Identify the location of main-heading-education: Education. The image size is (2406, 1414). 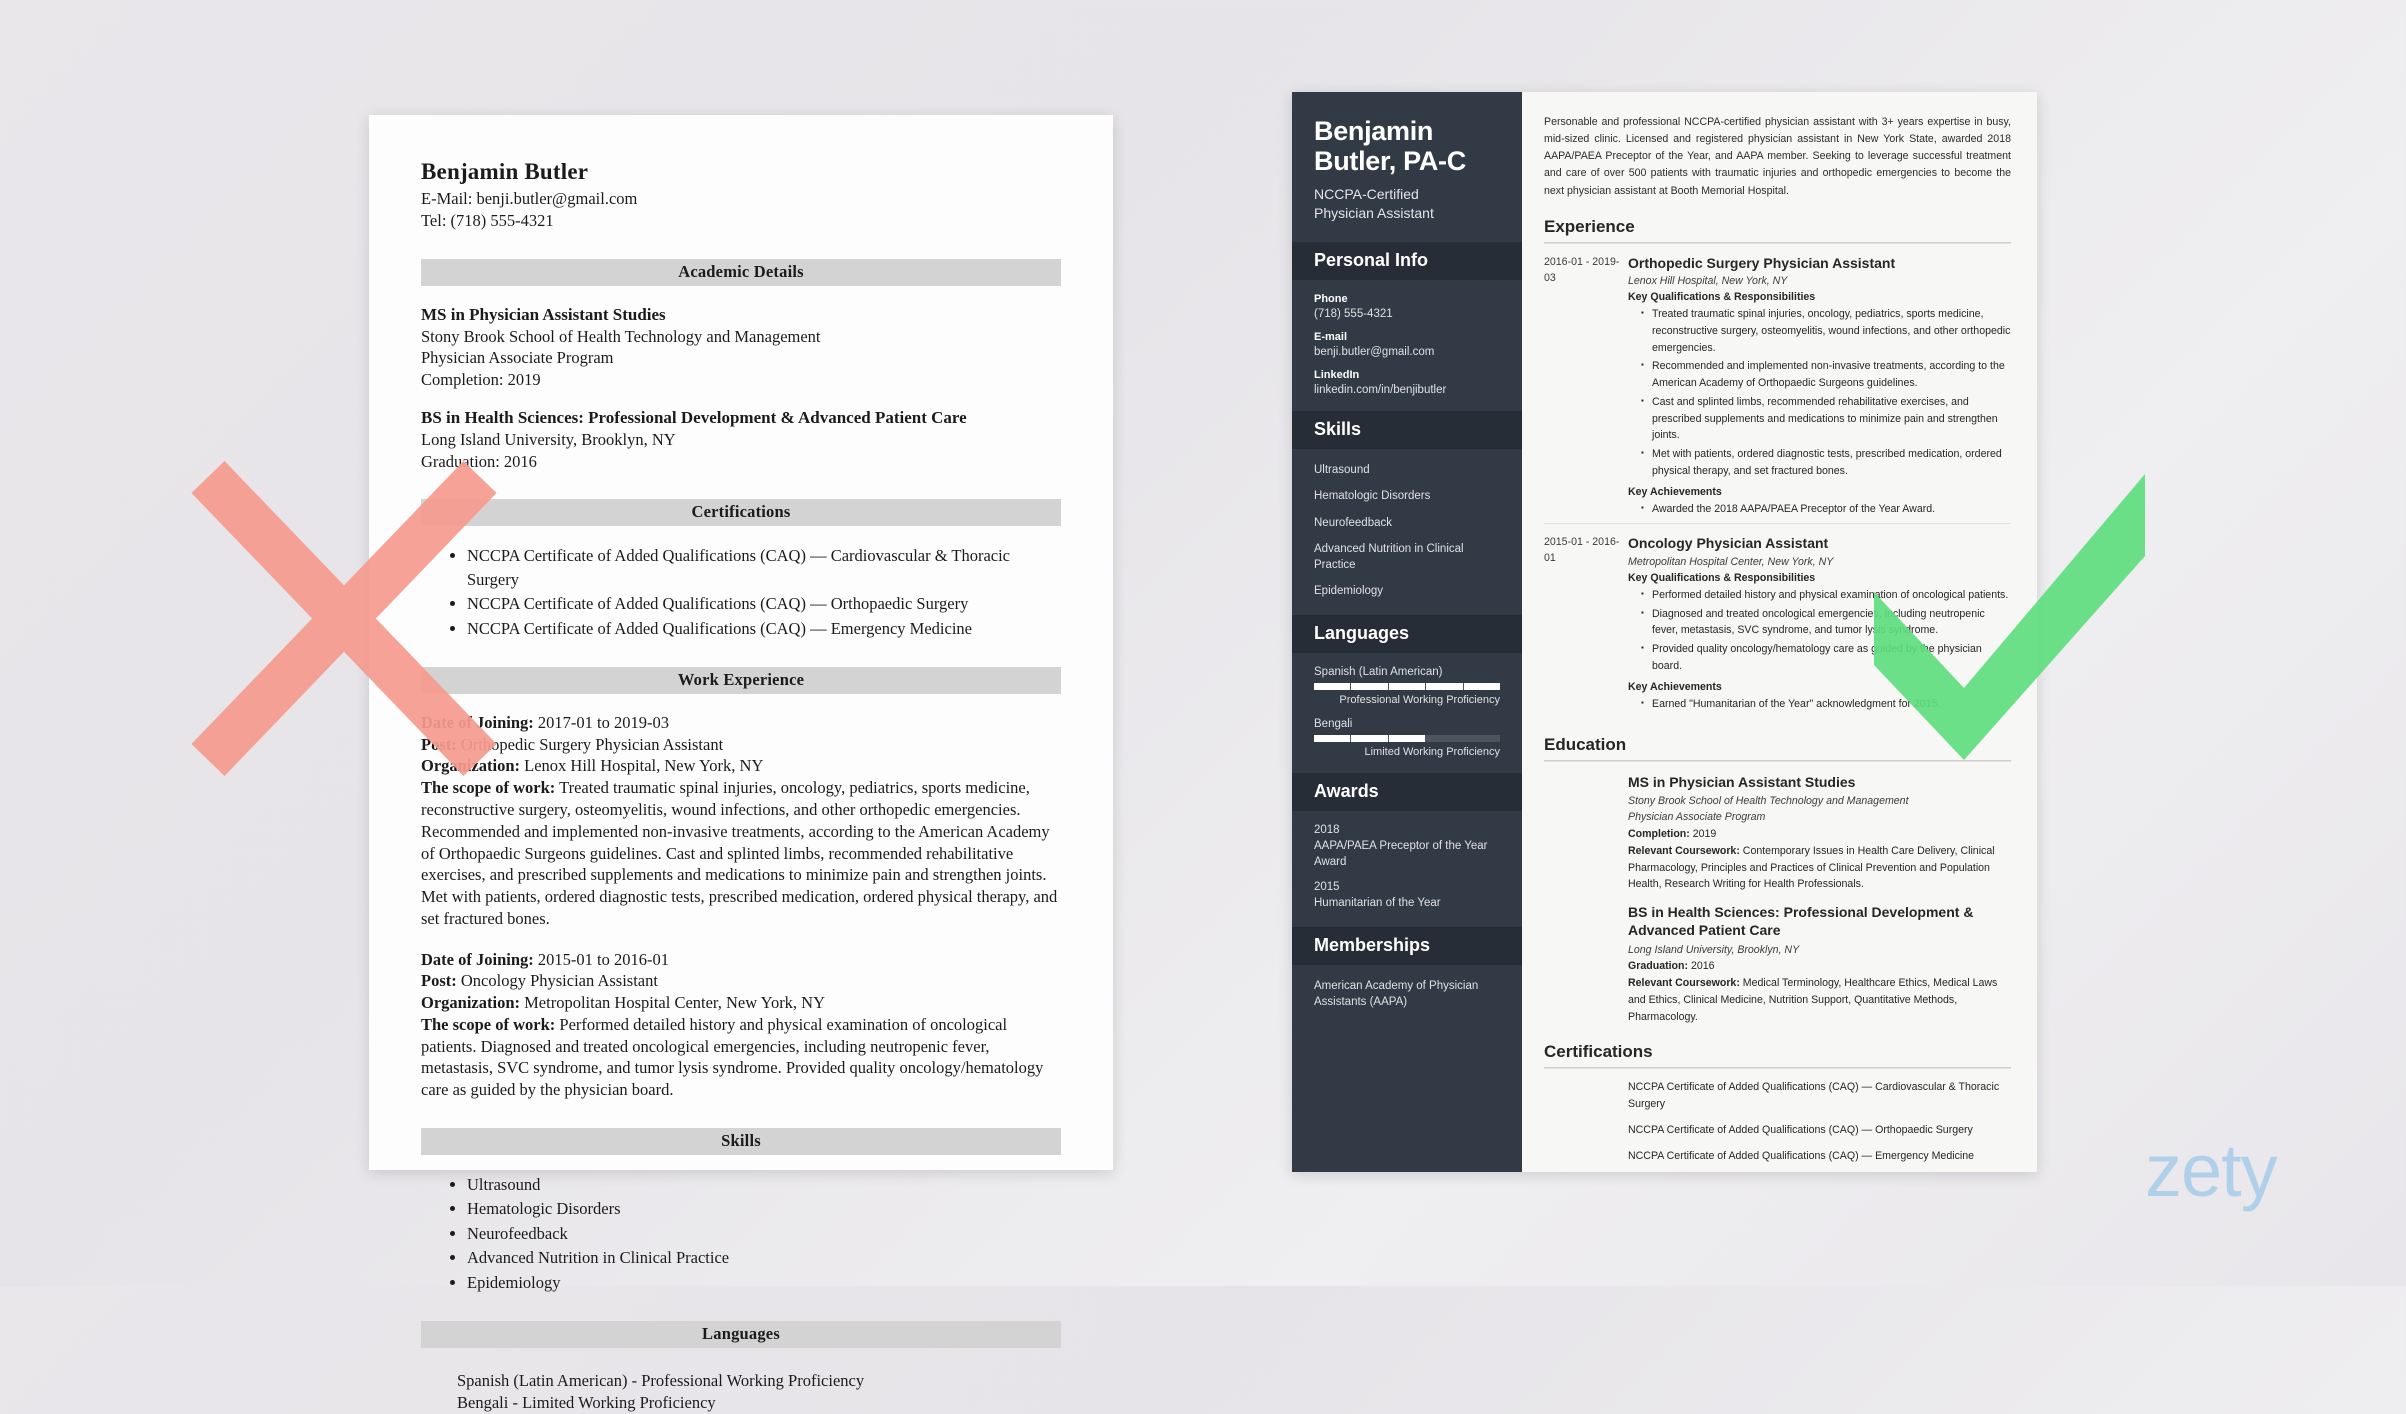
(1777, 748).